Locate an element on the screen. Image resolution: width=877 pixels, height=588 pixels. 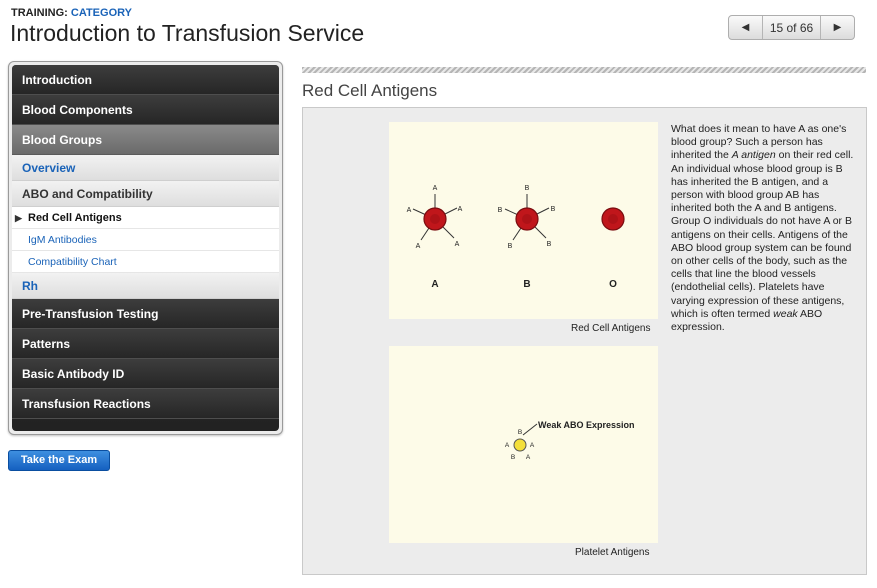
group-label-o: O is located at coordinates (613, 284).